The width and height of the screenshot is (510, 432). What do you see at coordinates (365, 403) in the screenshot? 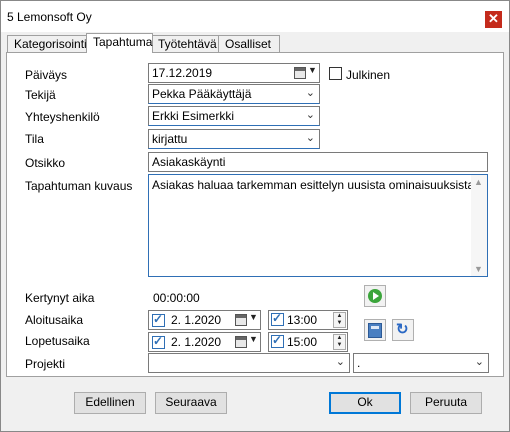
I see `ok-button: Ok` at bounding box center [365, 403].